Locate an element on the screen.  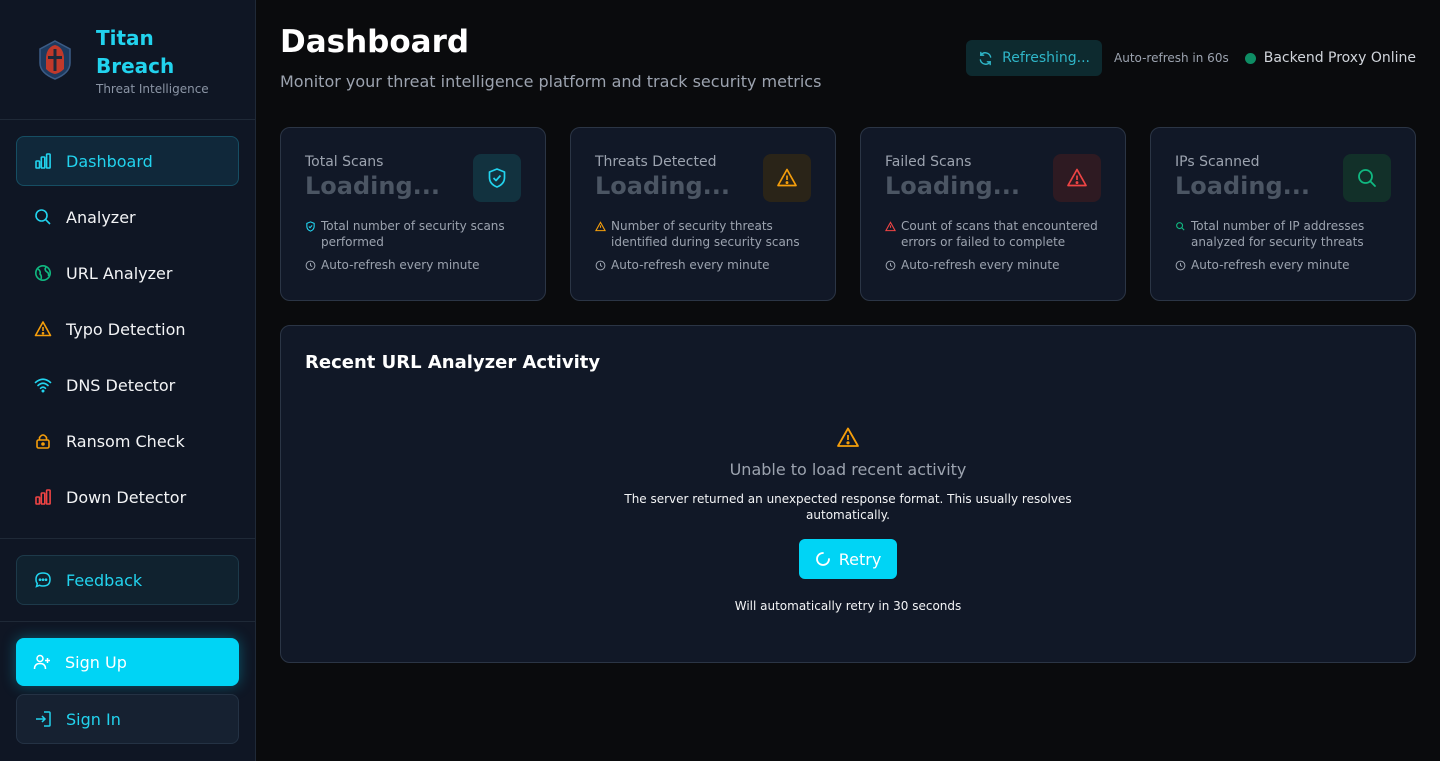
chat-bubble-icon is located at coordinates (43, 580).